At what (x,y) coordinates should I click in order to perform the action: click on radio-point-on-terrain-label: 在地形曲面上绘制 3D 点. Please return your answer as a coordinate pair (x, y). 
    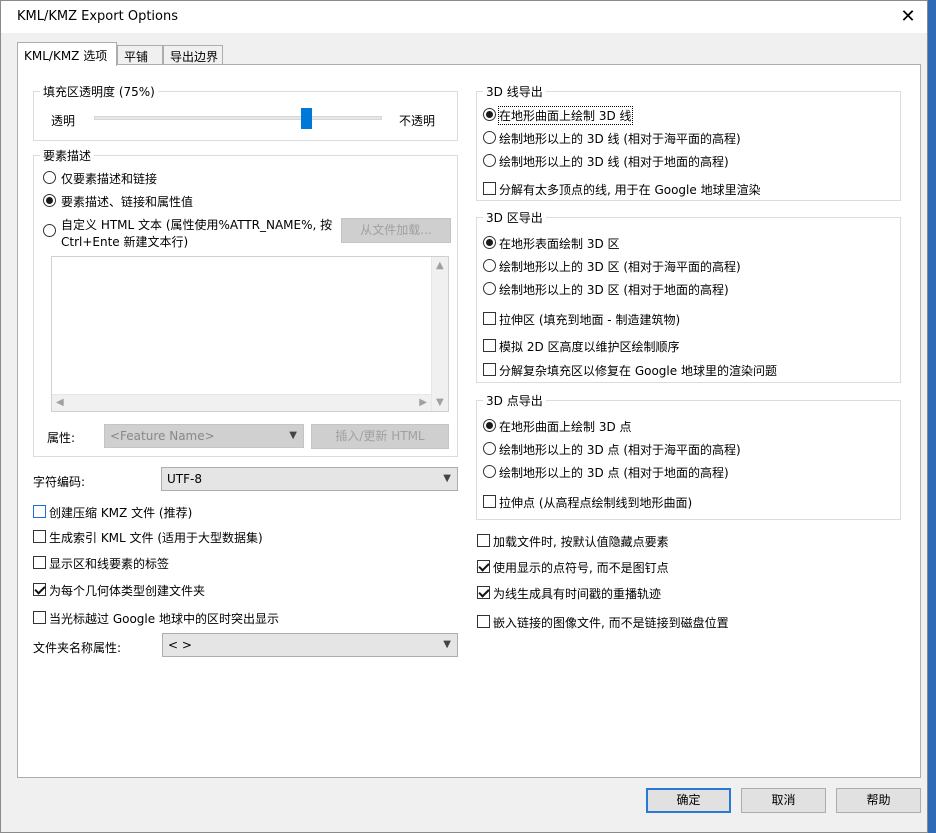
    Looking at the image, I should click on (565, 426).